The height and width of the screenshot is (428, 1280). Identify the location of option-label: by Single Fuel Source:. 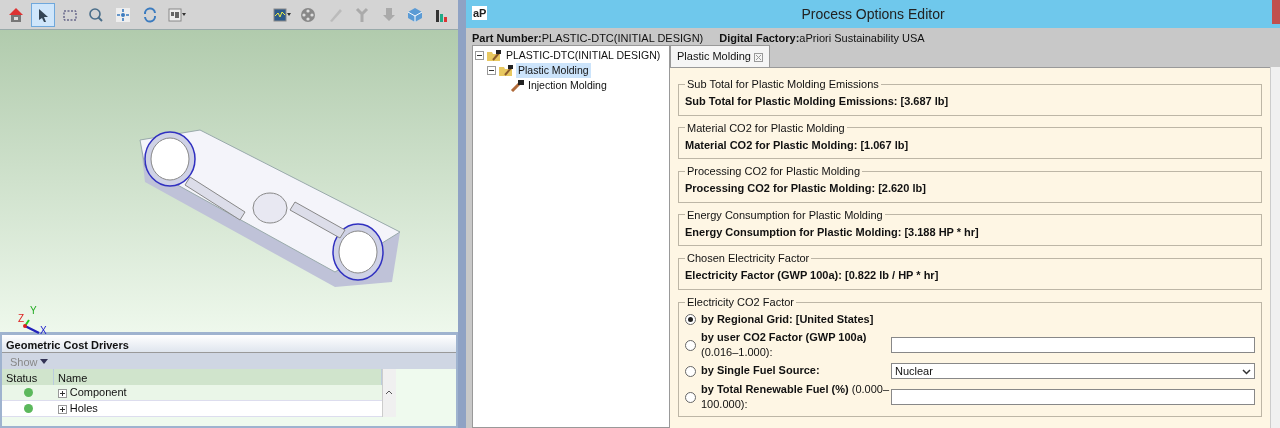
(761, 371).